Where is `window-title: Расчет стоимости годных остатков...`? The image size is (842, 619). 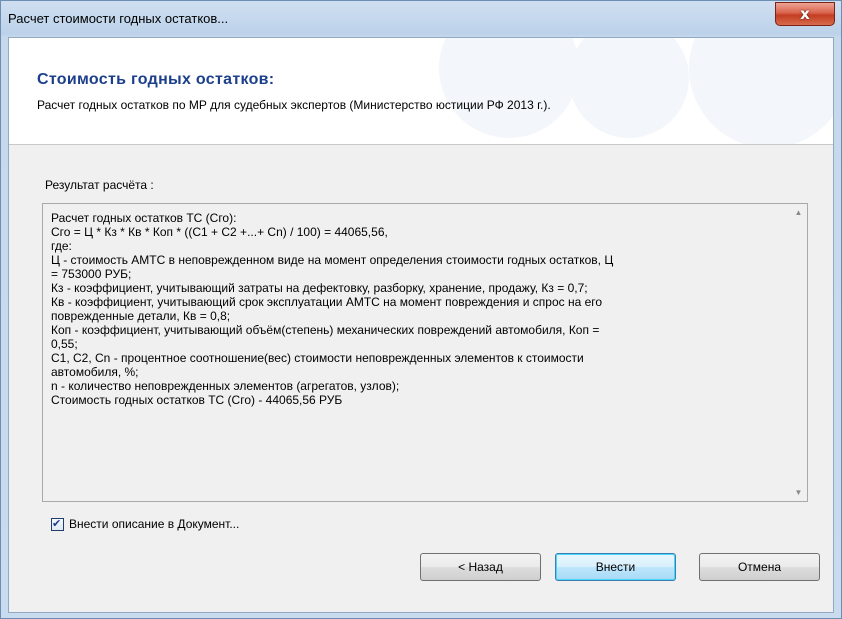
window-title: Расчет стоимости годных остатков... is located at coordinates (118, 18).